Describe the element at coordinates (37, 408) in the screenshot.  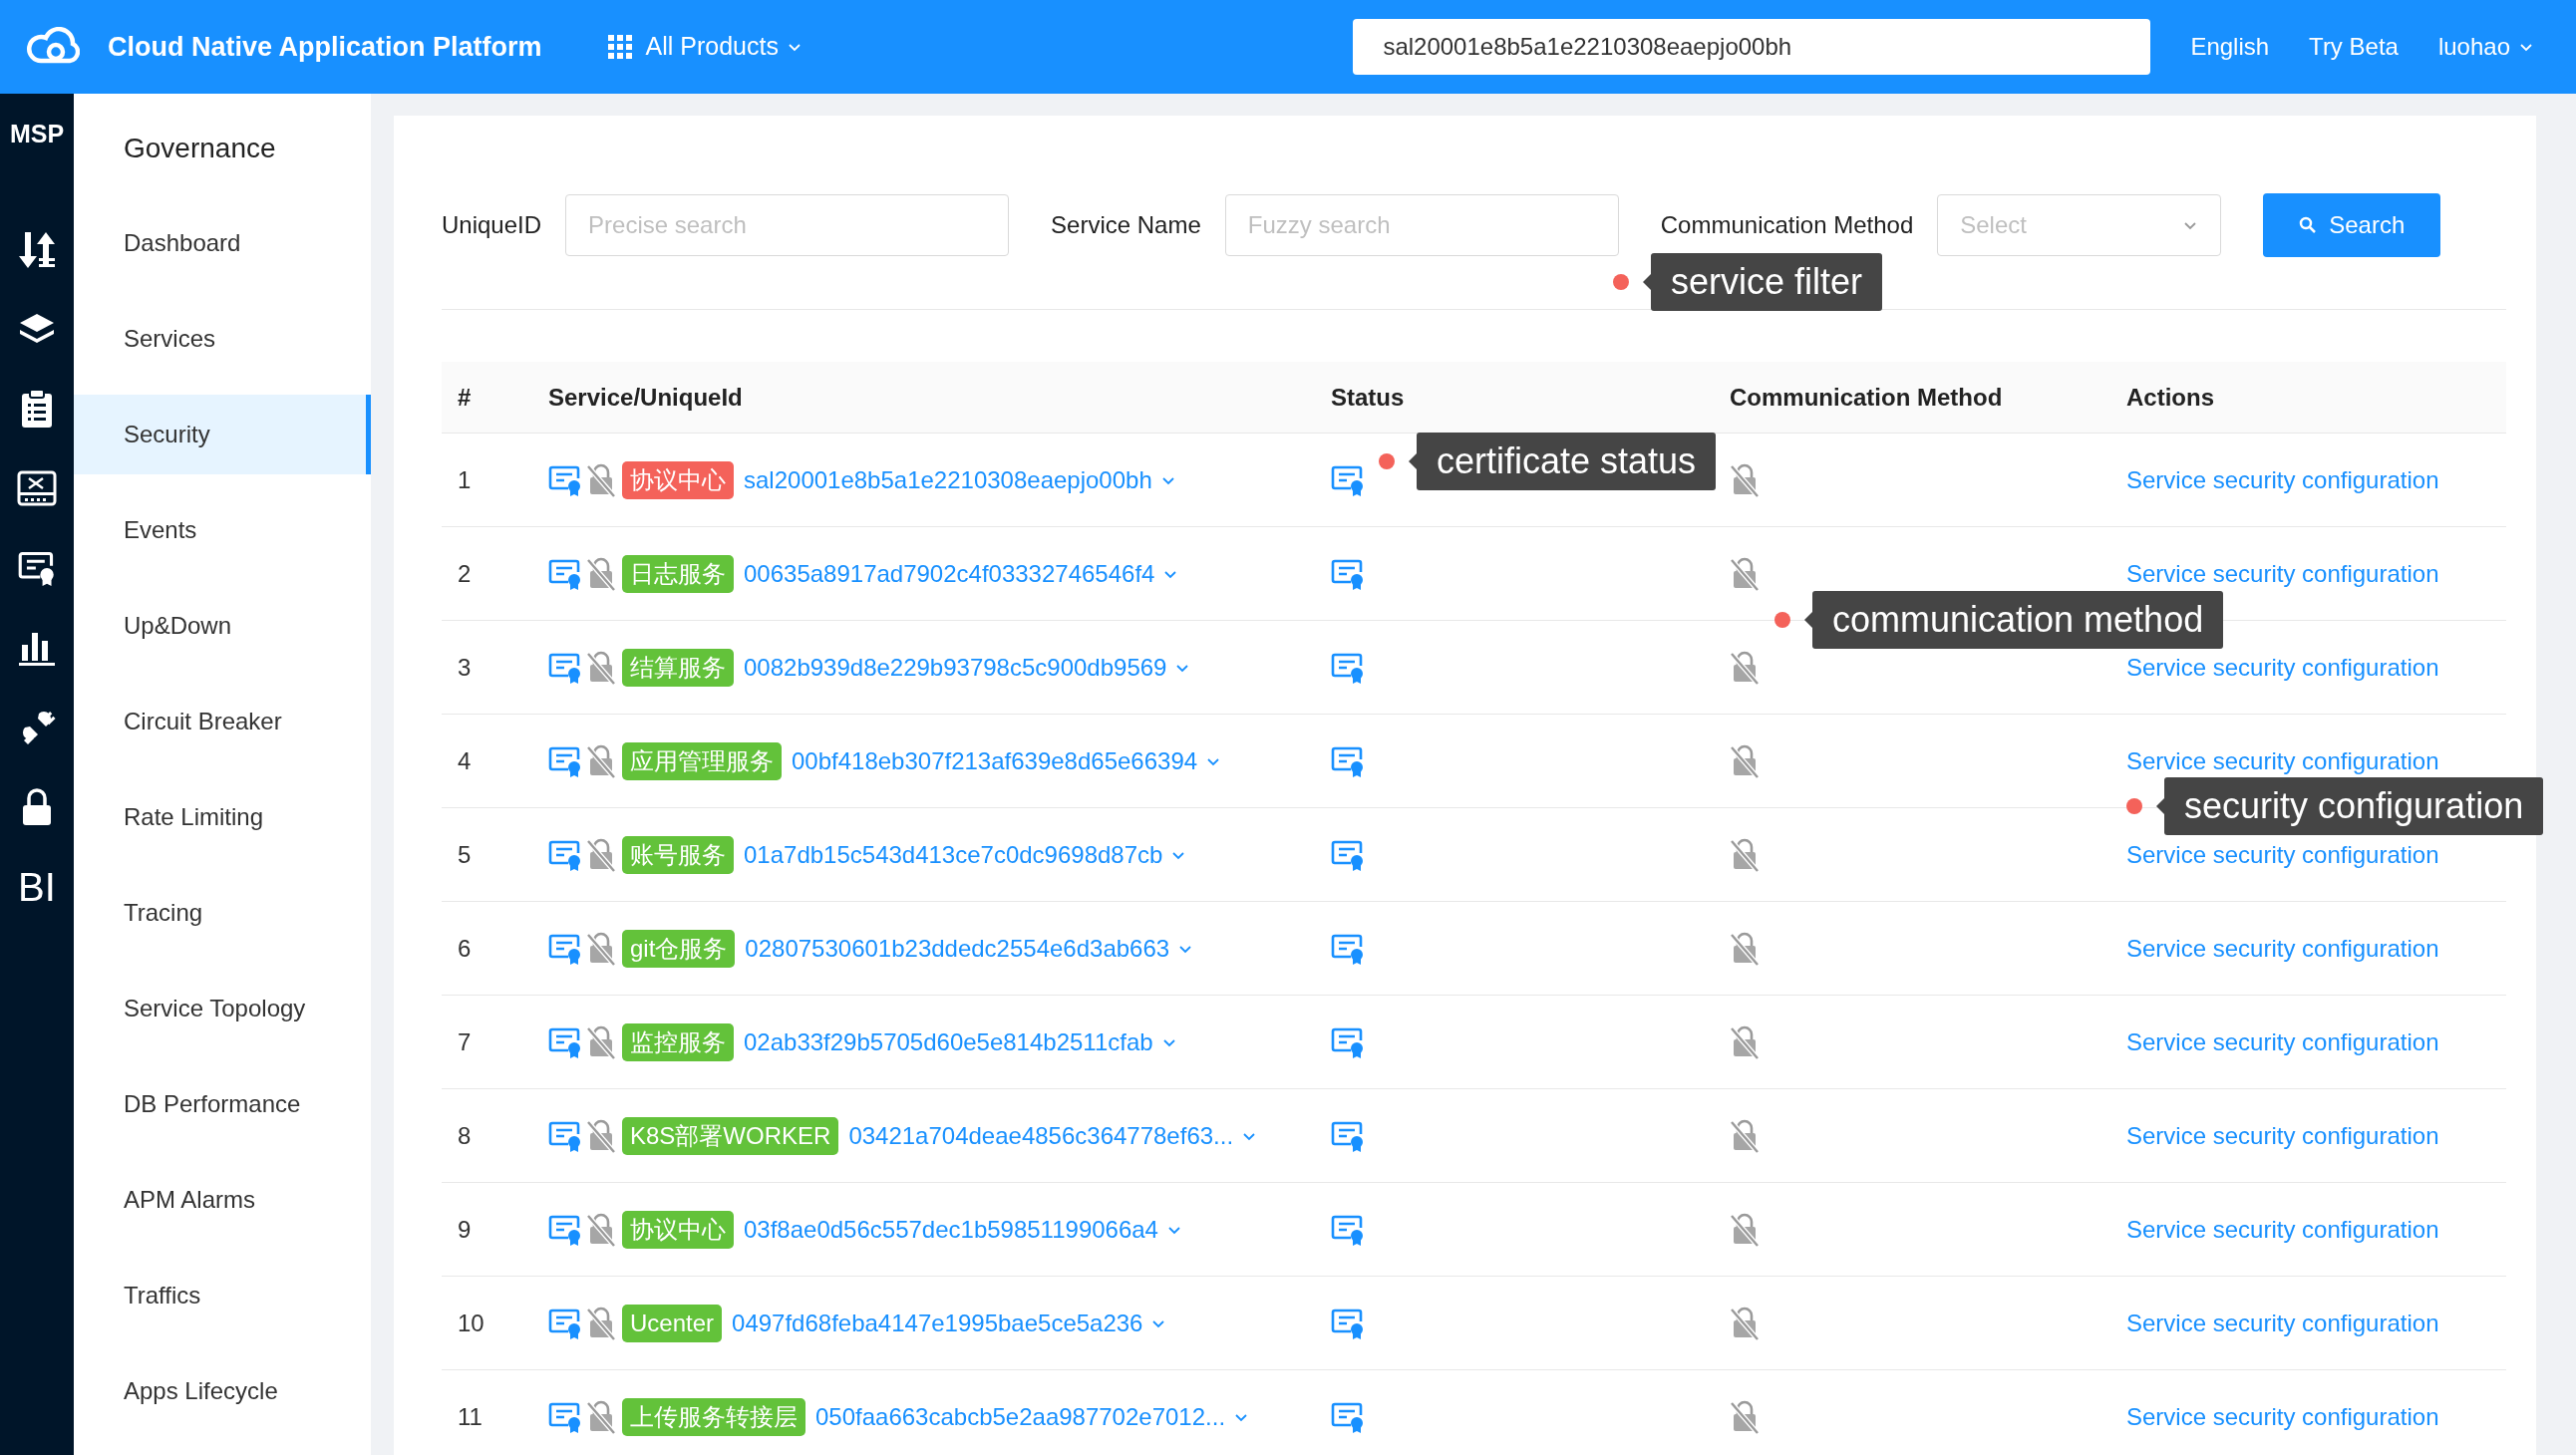
I see `clipboard-list-icon` at that location.